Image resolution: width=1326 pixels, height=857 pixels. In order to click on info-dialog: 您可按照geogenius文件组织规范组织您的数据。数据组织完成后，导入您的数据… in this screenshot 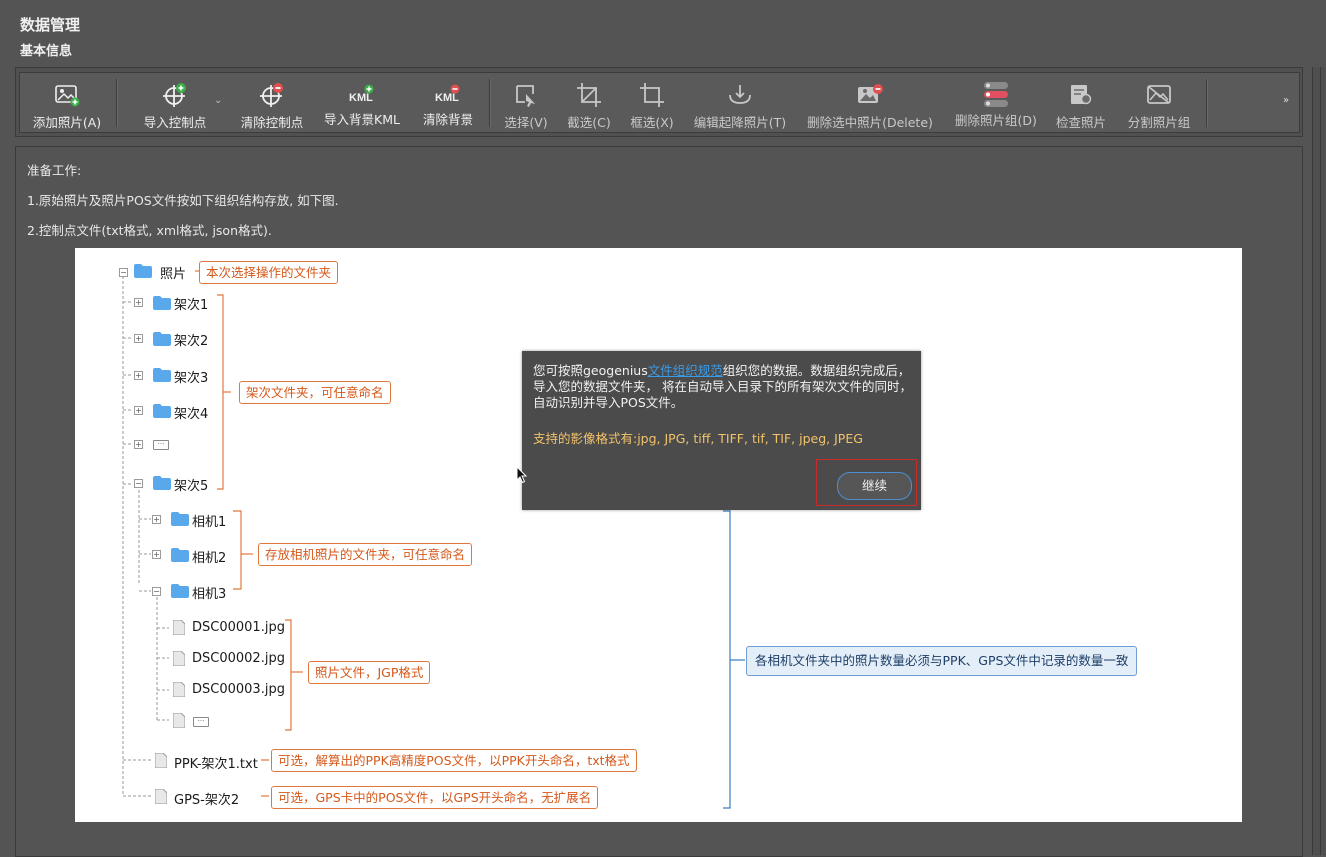, I will do `click(721, 430)`.